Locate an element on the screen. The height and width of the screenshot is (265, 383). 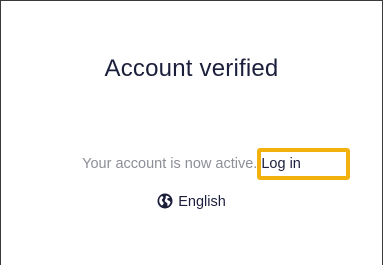
status-message-line: Your account is now active. Log in is located at coordinates (191, 164).